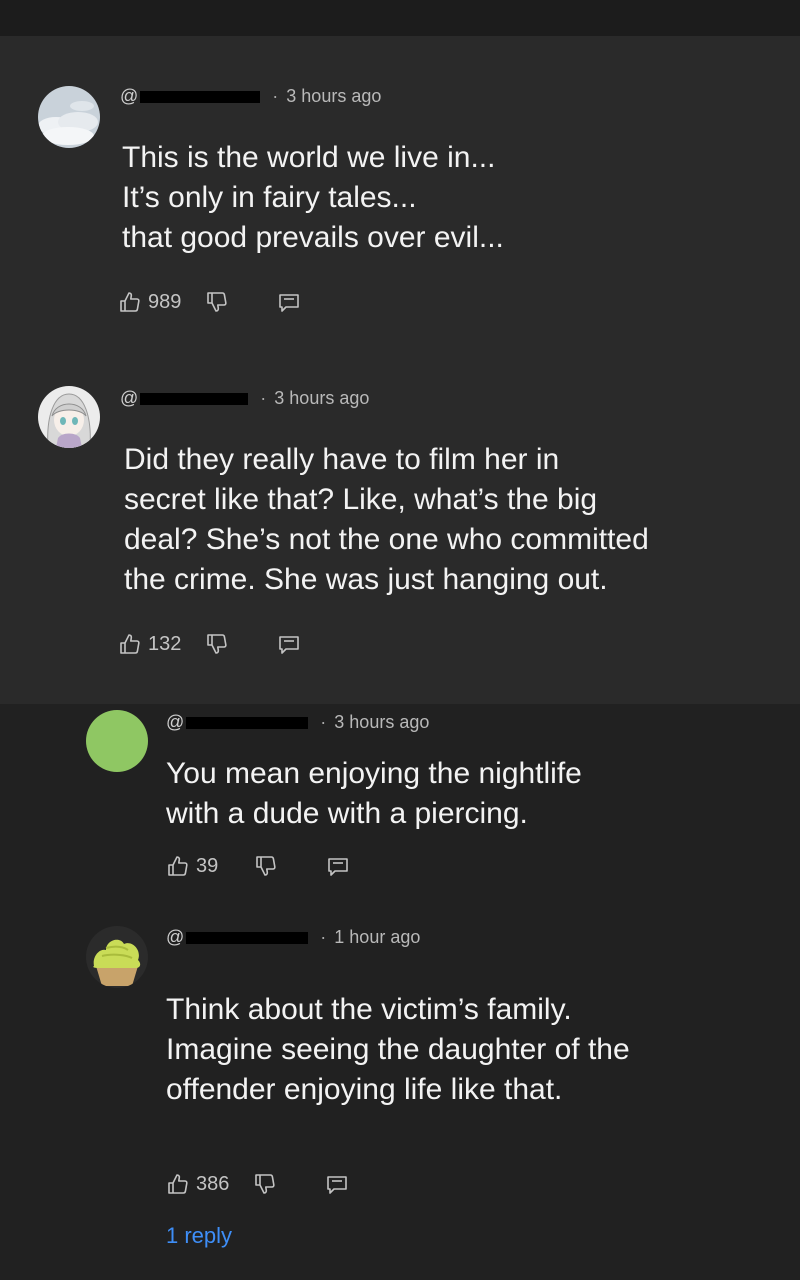  What do you see at coordinates (364, 1089) in the screenshot?
I see `comment-line: offender enjoying life like that.` at bounding box center [364, 1089].